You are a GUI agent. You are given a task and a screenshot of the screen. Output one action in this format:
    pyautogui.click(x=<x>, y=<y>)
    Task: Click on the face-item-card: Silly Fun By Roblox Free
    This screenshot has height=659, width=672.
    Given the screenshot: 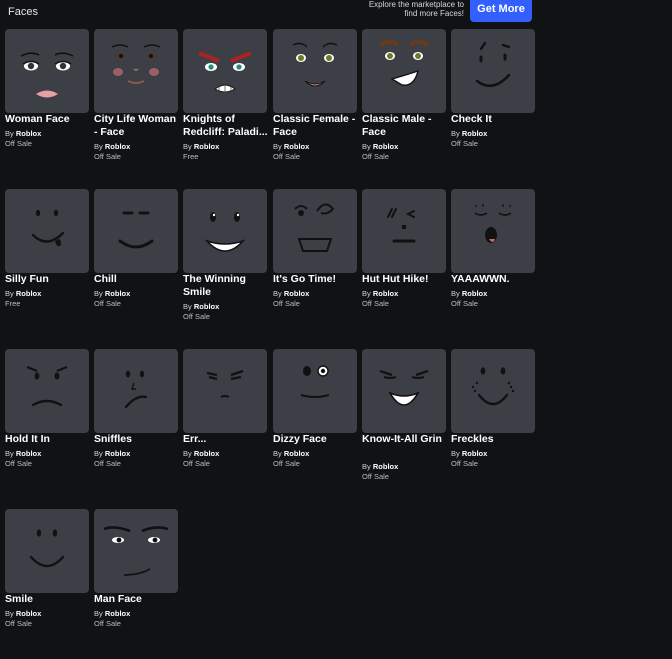 What is the action you would take?
    pyautogui.click(x=47, y=264)
    